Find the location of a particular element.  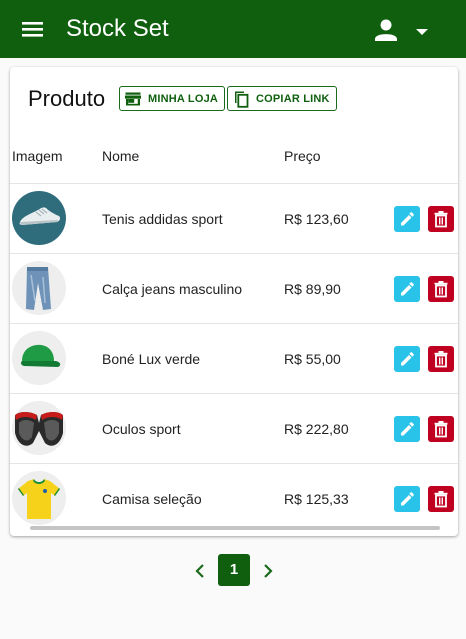

previous-page-button is located at coordinates (200, 571).